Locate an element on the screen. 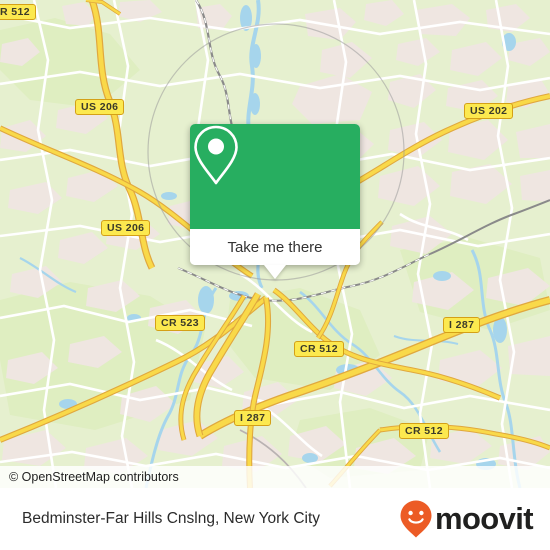 The image size is (550, 550). moovit-brand: moovit is located at coordinates (466, 519).